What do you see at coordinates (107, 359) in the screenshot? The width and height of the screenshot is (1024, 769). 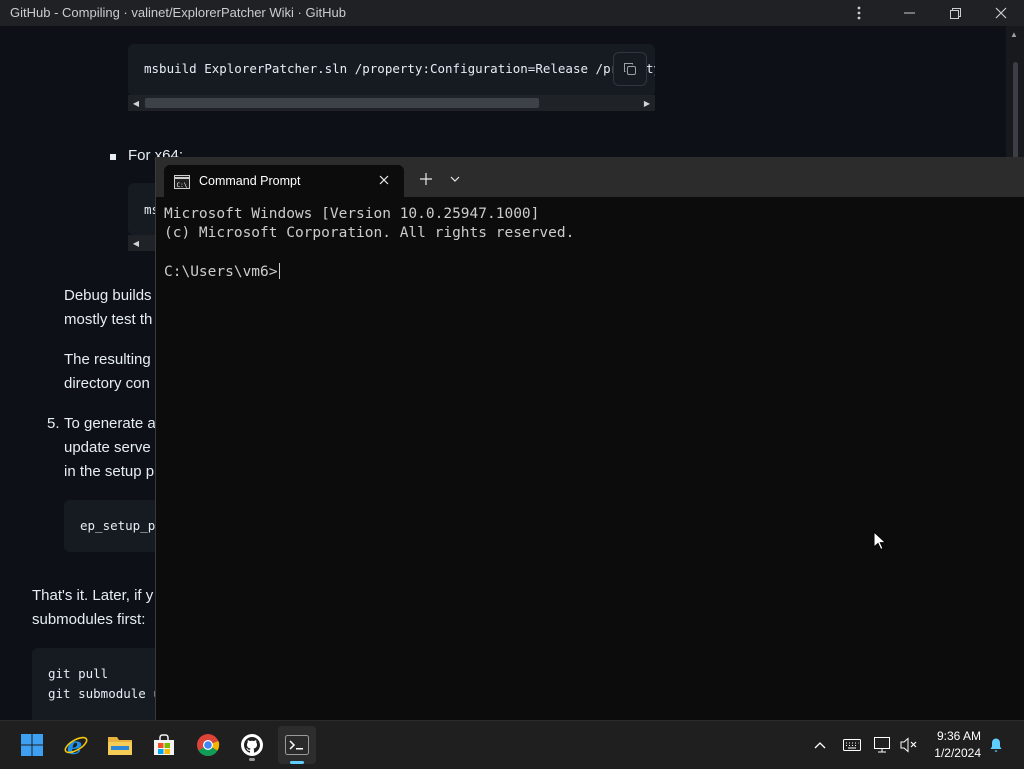 I see `paragraph-result-line: The resulting` at bounding box center [107, 359].